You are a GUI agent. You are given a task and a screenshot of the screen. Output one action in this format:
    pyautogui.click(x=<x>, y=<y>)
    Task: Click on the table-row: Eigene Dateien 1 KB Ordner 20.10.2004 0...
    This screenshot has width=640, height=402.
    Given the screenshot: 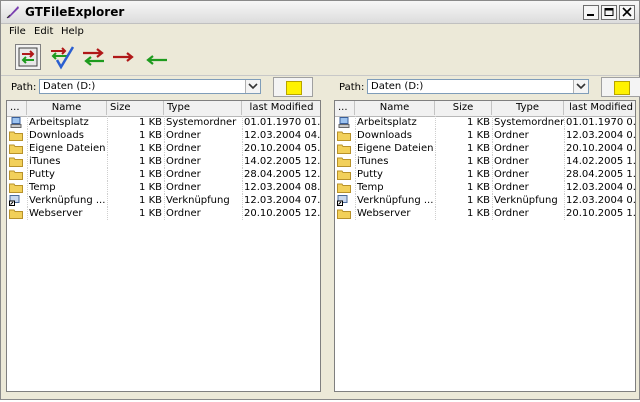 What is the action you would take?
    pyautogui.click(x=485, y=148)
    